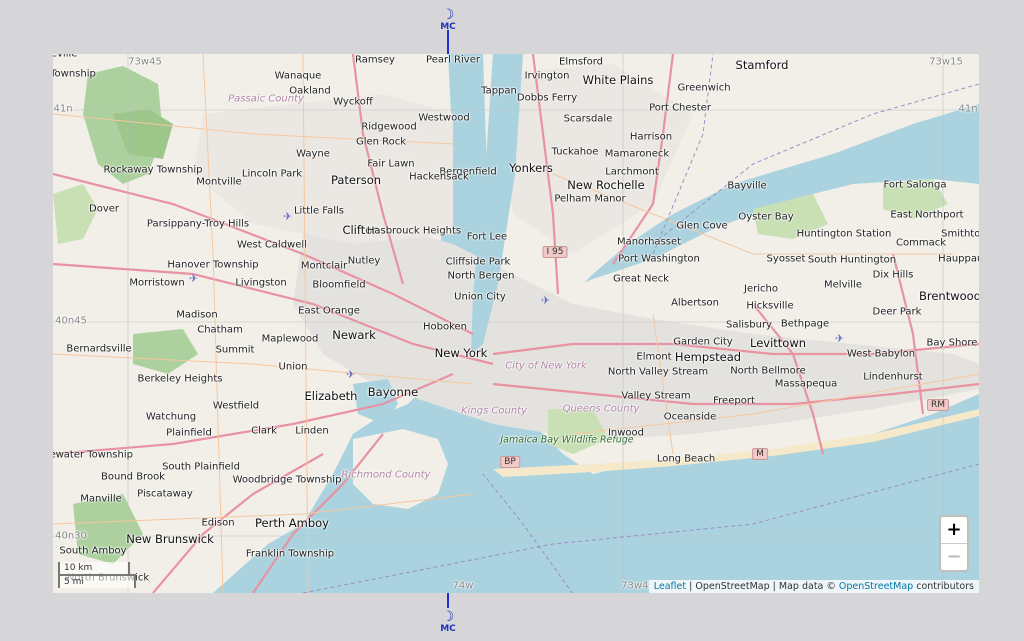 The height and width of the screenshot is (641, 1024). I want to click on place-label: Piscataway, so click(165, 494).